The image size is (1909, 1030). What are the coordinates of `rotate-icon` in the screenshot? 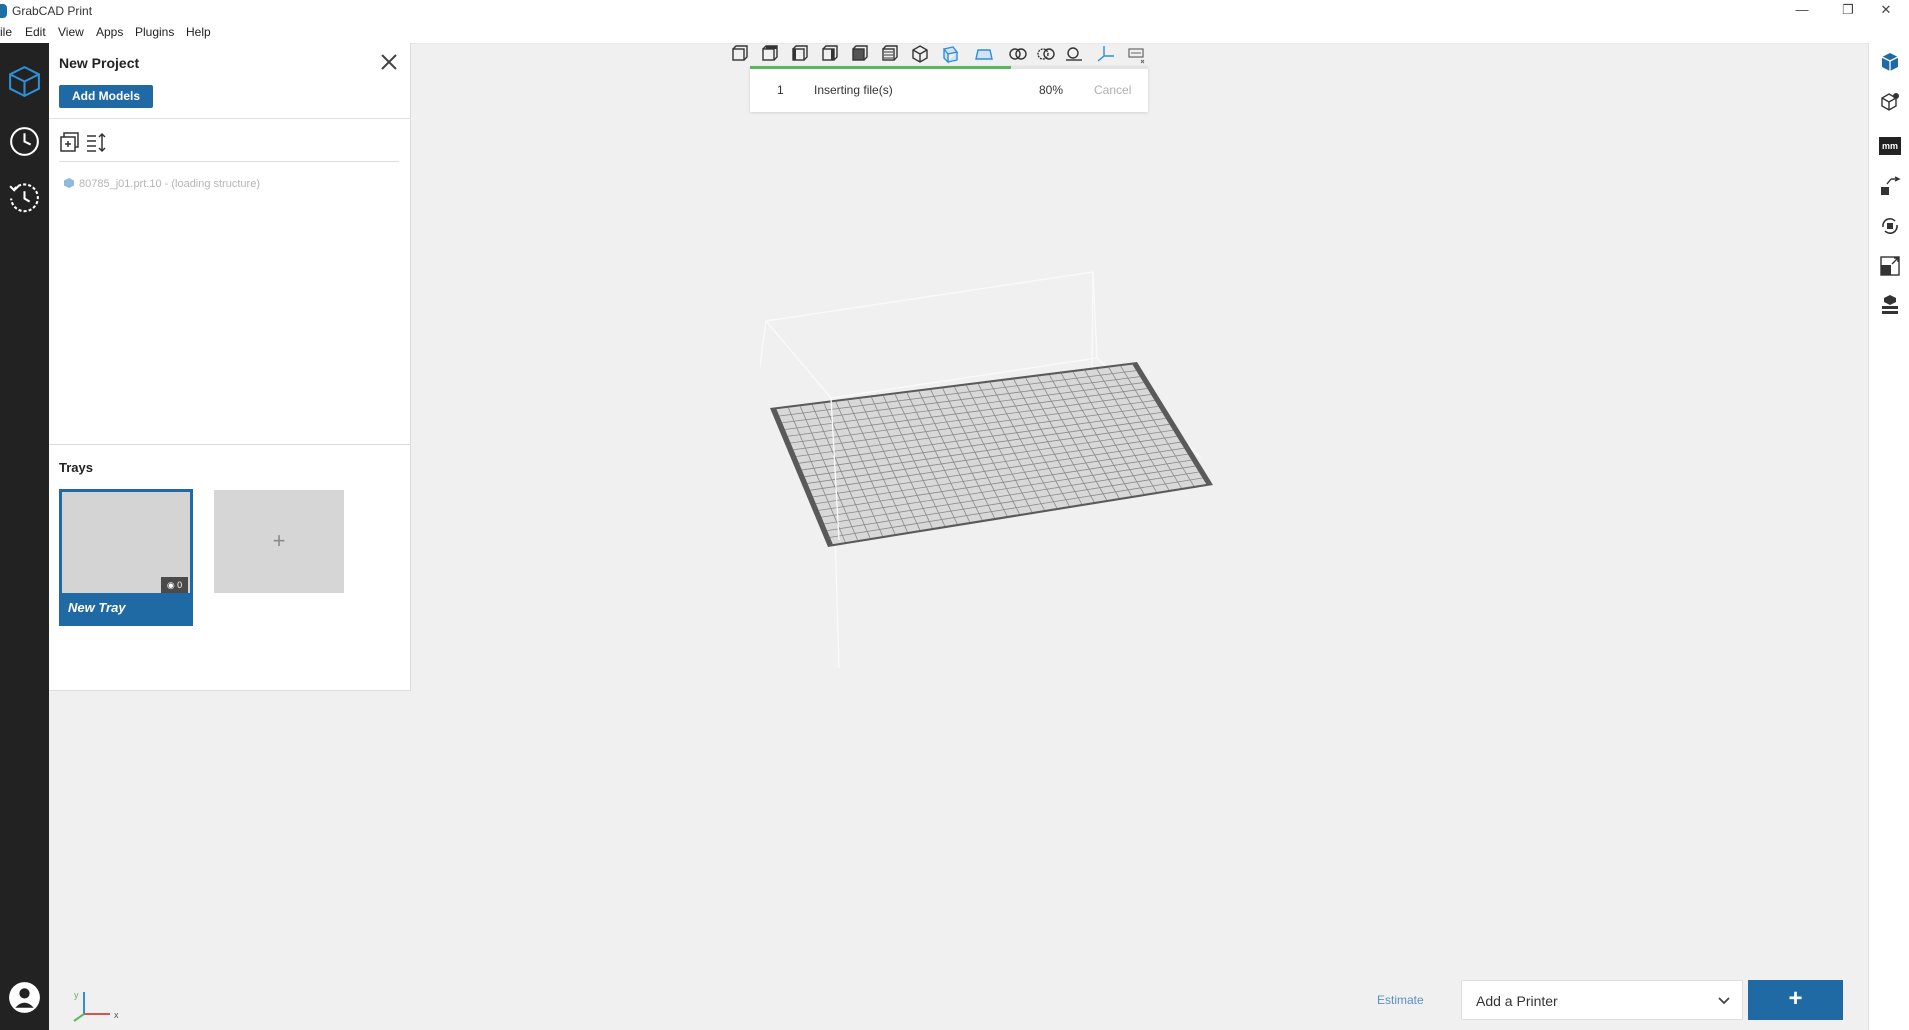 It's located at (1890, 226).